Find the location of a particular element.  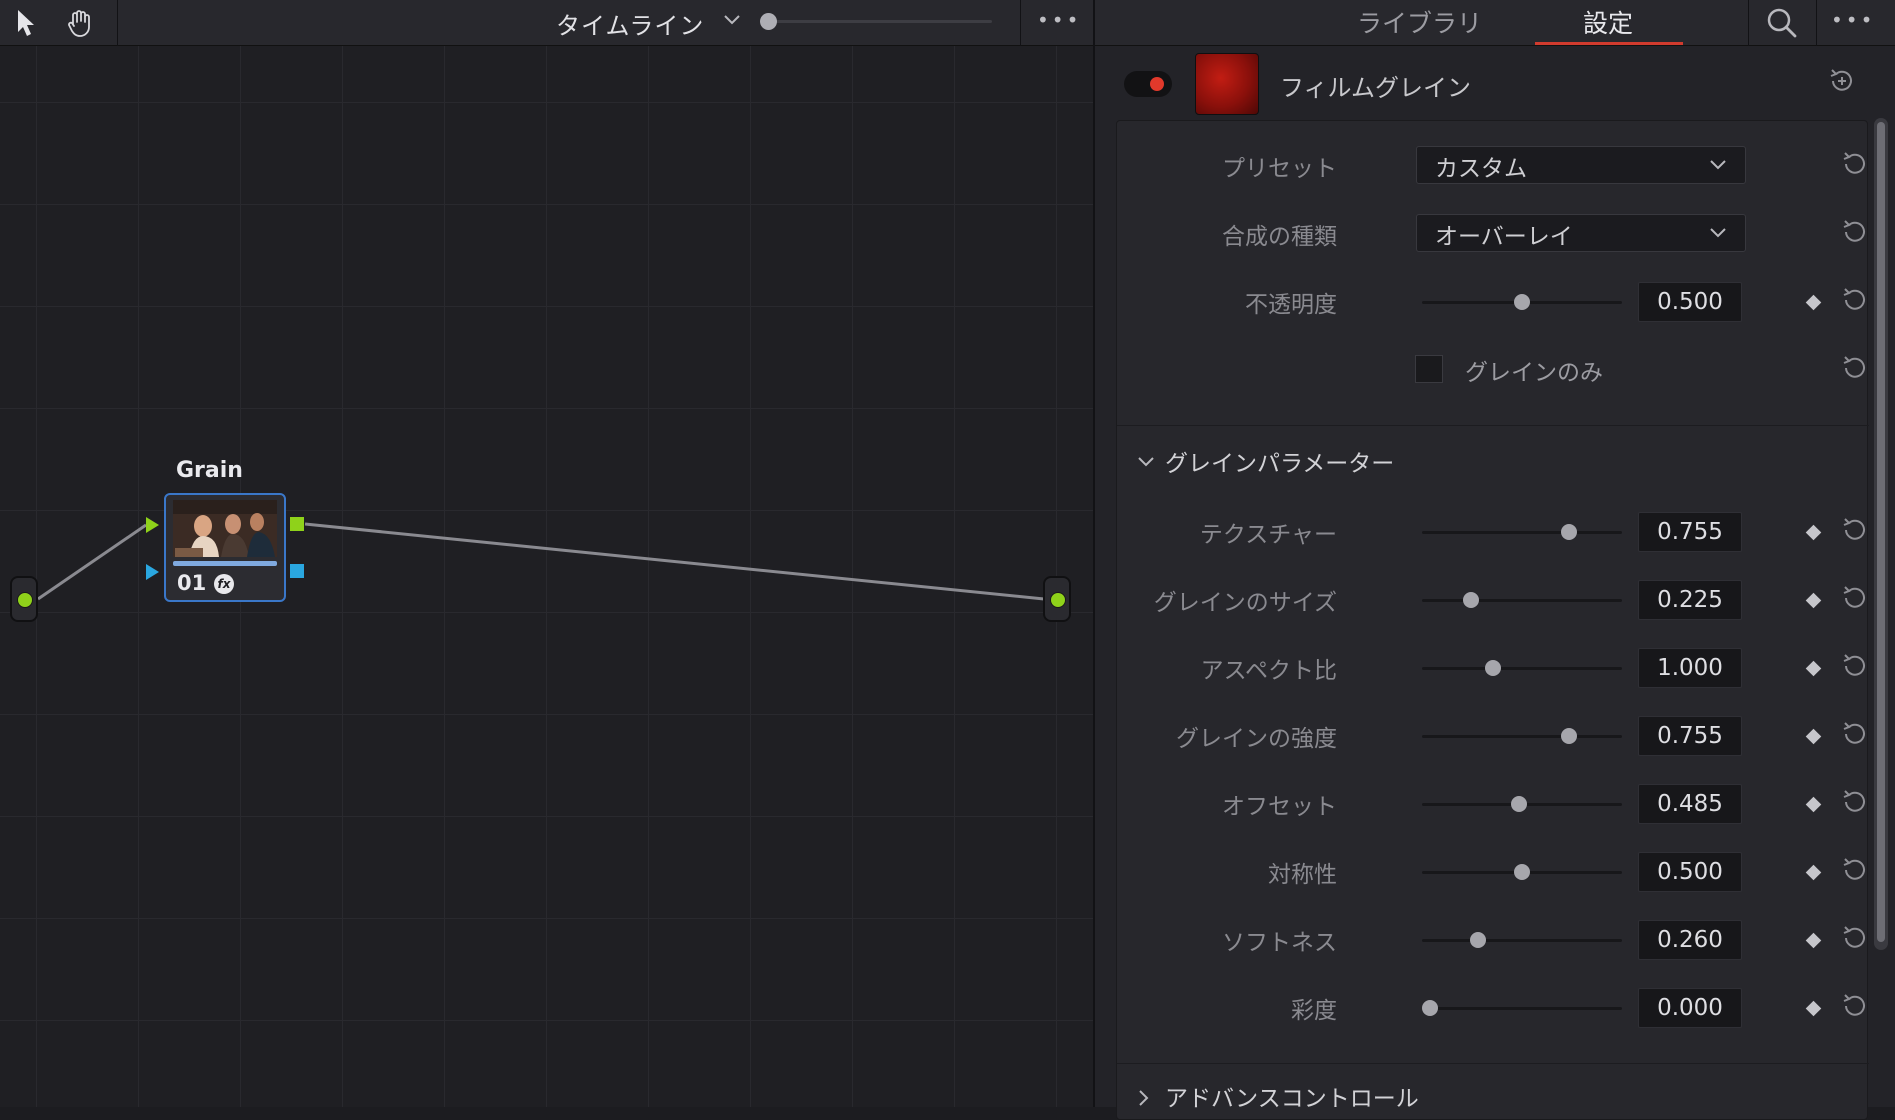

reset-composite-button is located at coordinates (1855, 232).